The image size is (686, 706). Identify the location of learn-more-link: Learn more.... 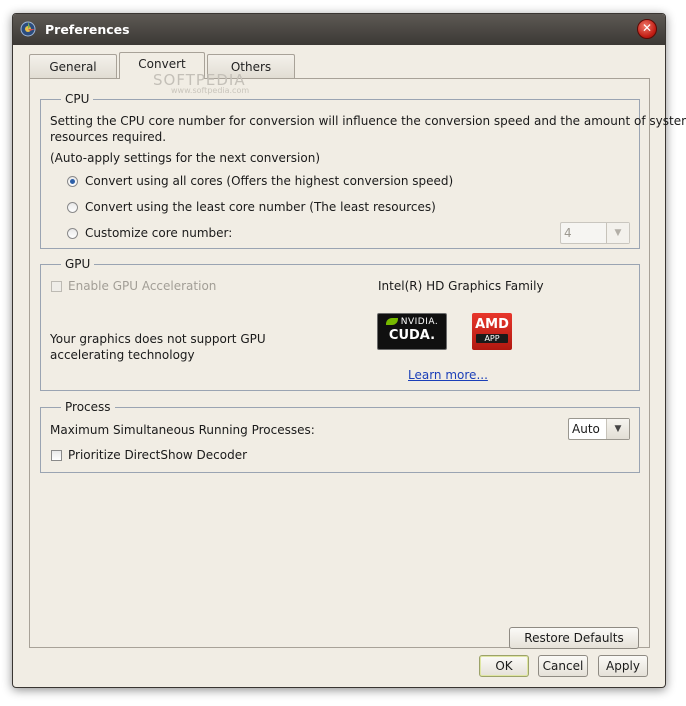
(448, 375).